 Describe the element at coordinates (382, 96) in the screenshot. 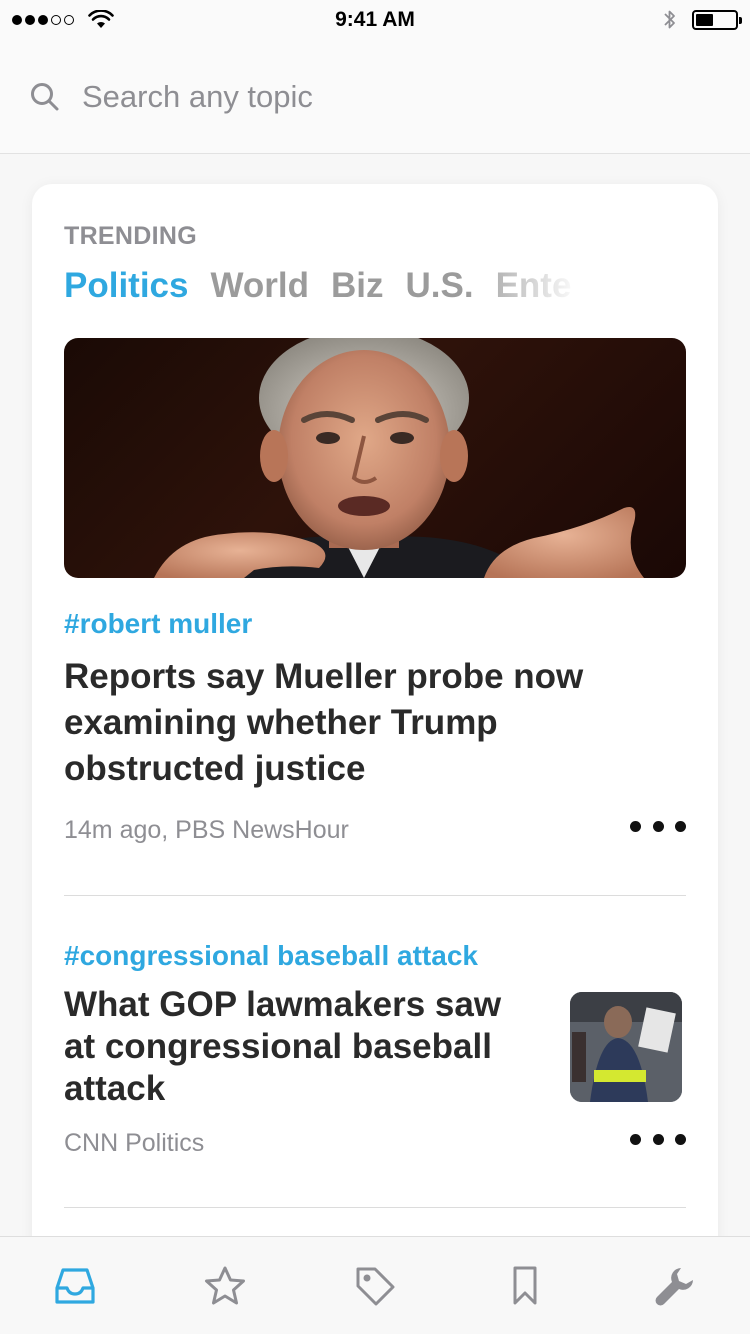

I see `search-input` at that location.